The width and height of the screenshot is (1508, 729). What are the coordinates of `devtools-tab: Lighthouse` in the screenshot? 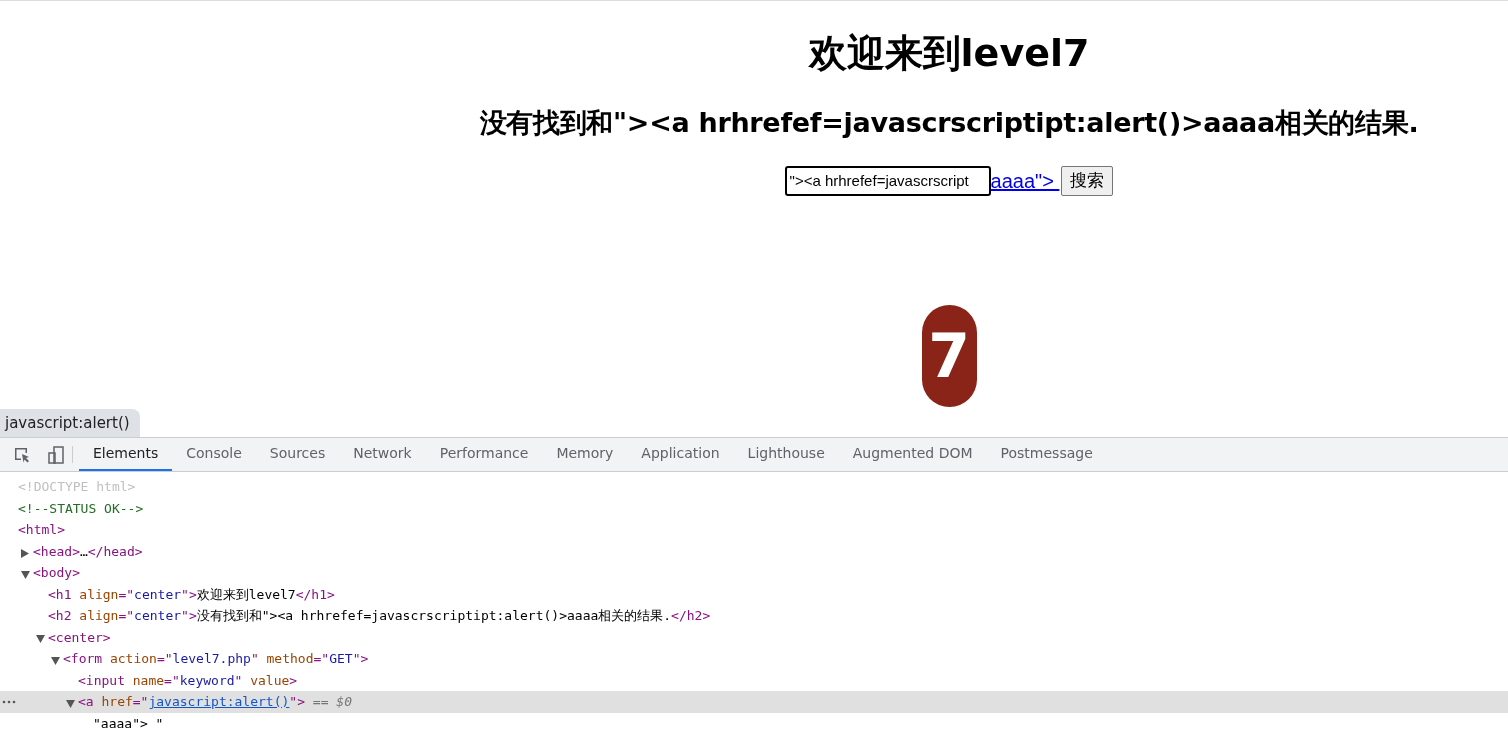 It's located at (786, 454).